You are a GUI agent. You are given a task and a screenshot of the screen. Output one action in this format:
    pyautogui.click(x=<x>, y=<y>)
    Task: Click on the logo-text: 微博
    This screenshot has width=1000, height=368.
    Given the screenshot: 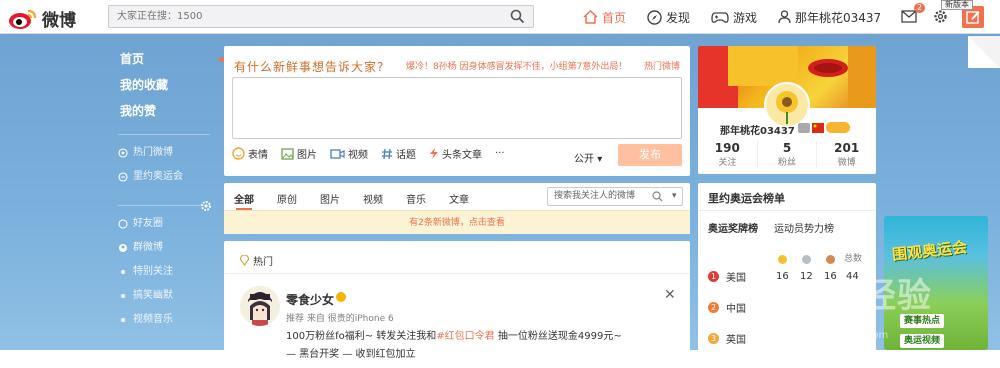 What is the action you would take?
    pyautogui.click(x=59, y=21)
    